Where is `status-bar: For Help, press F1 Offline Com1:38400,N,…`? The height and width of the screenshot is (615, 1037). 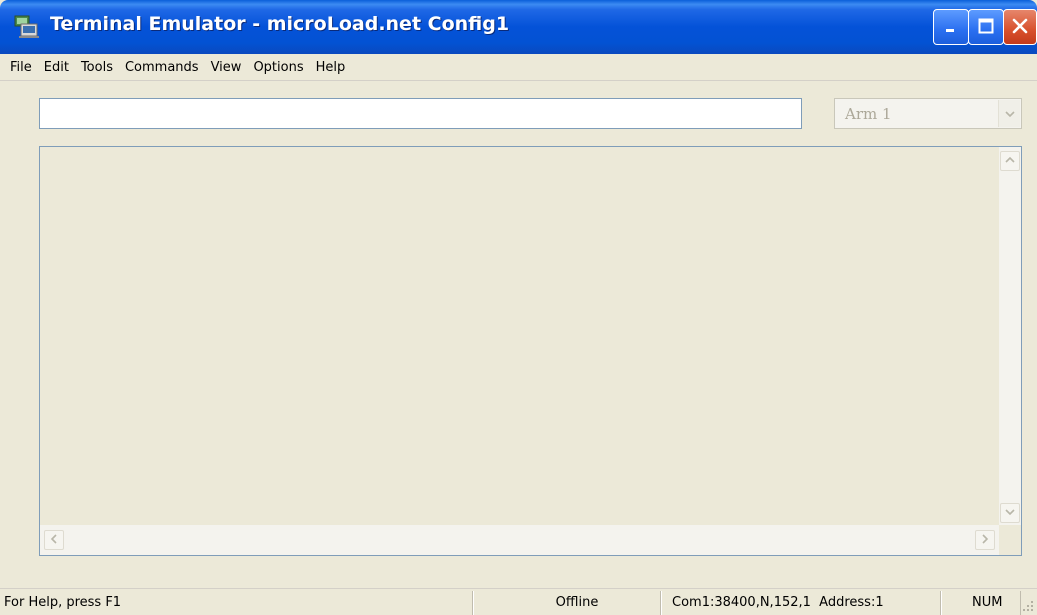
status-bar: For Help, press F1 Offline Com1:38400,N,… is located at coordinates (518, 601).